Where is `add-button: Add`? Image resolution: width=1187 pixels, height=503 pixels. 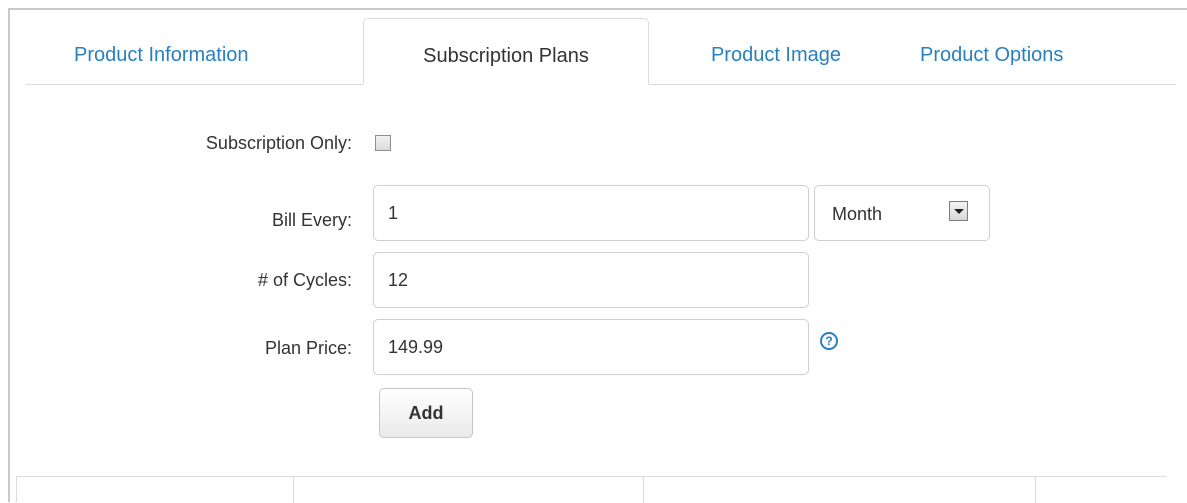
add-button: Add is located at coordinates (426, 413).